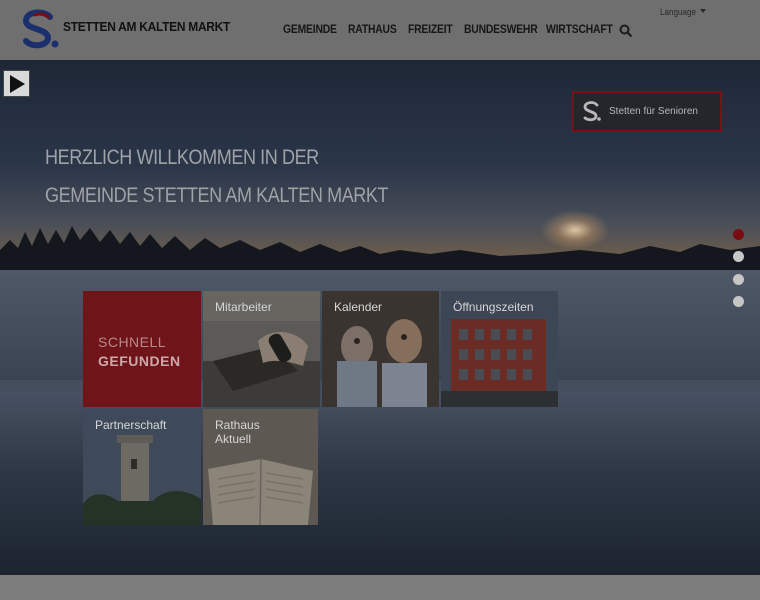  What do you see at coordinates (678, 12) in the screenshot?
I see `language-selector: Language` at bounding box center [678, 12].